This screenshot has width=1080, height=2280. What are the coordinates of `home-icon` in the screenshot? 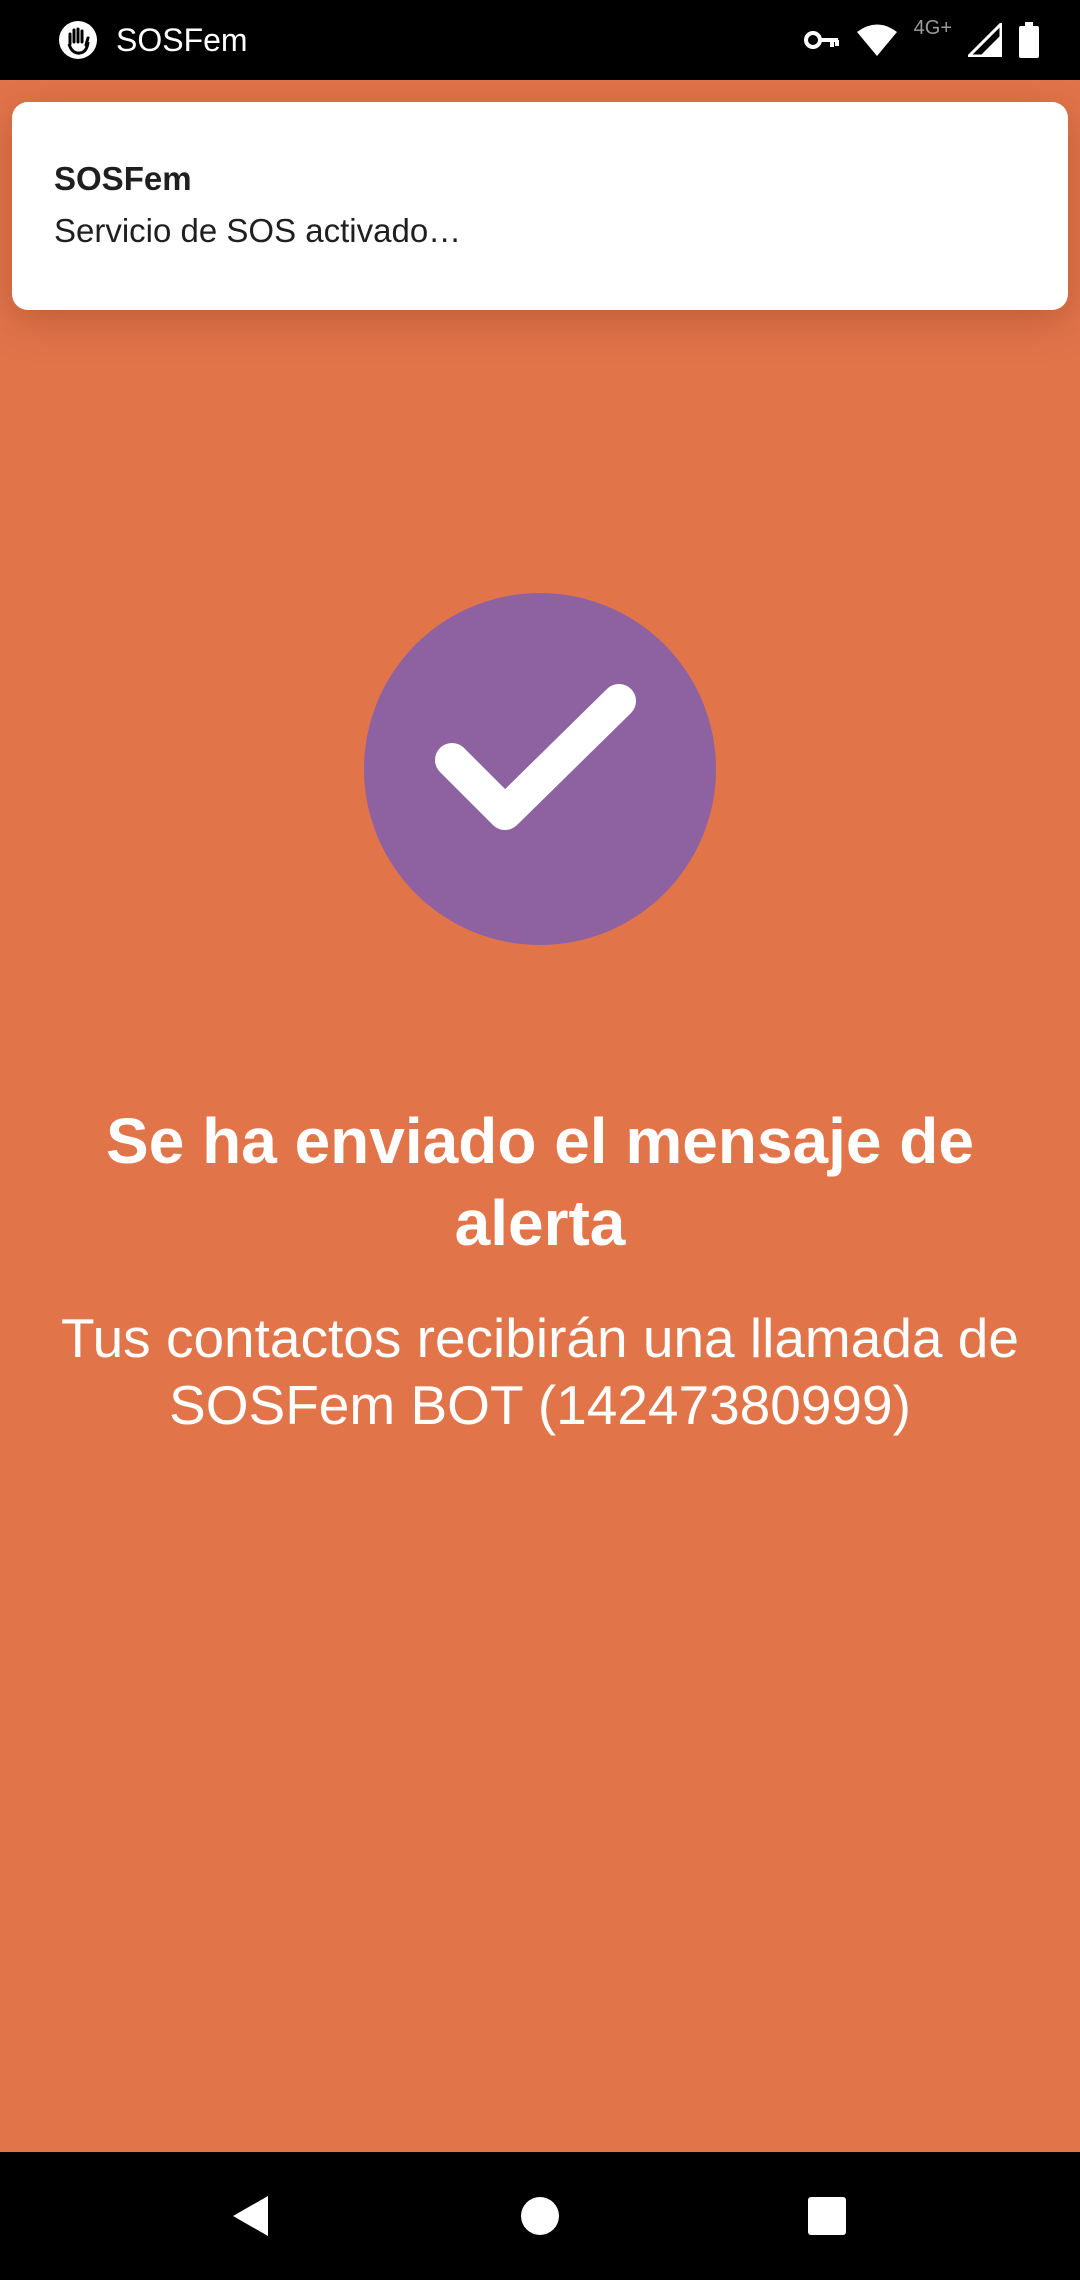 It's located at (540, 2216).